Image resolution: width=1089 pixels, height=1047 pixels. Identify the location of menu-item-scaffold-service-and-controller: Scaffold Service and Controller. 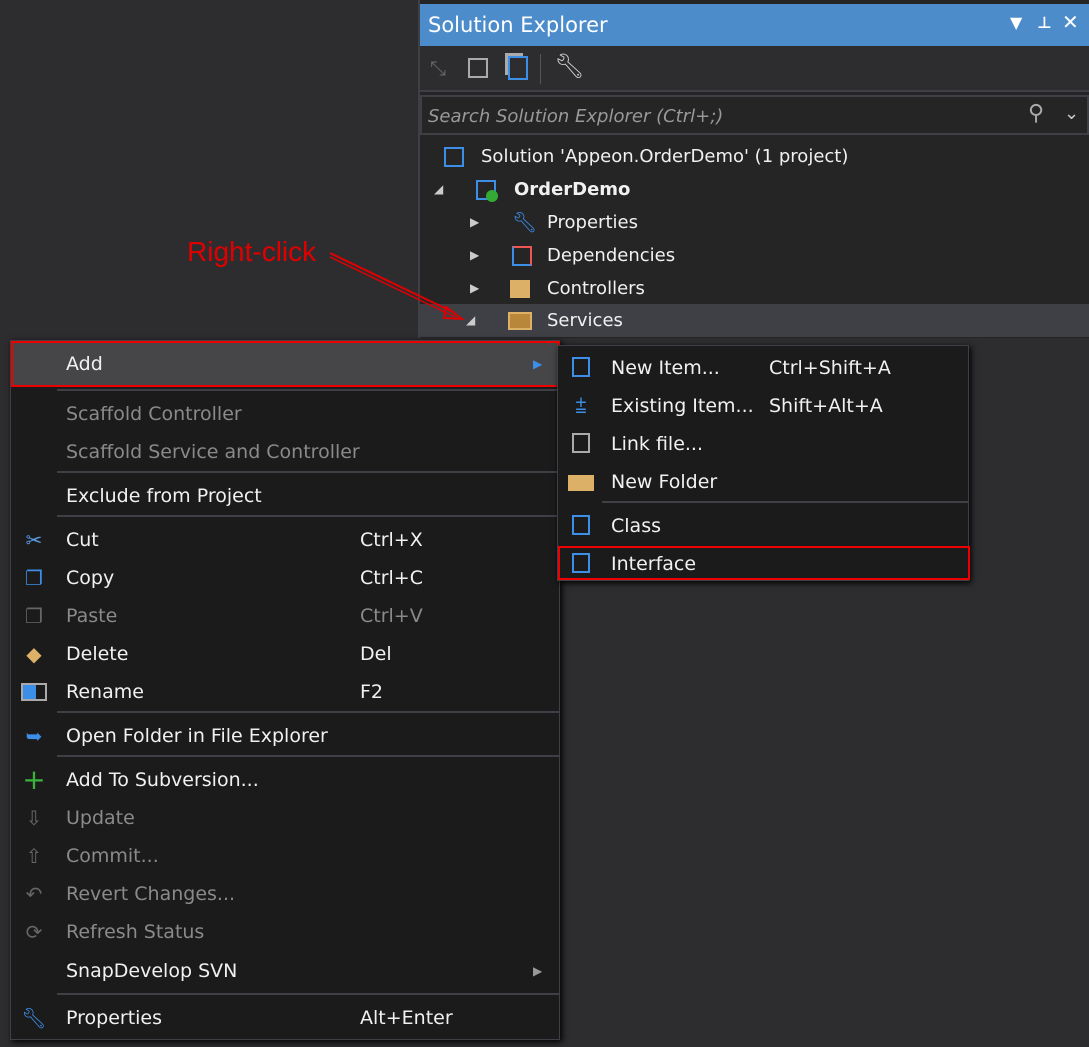
(285, 452).